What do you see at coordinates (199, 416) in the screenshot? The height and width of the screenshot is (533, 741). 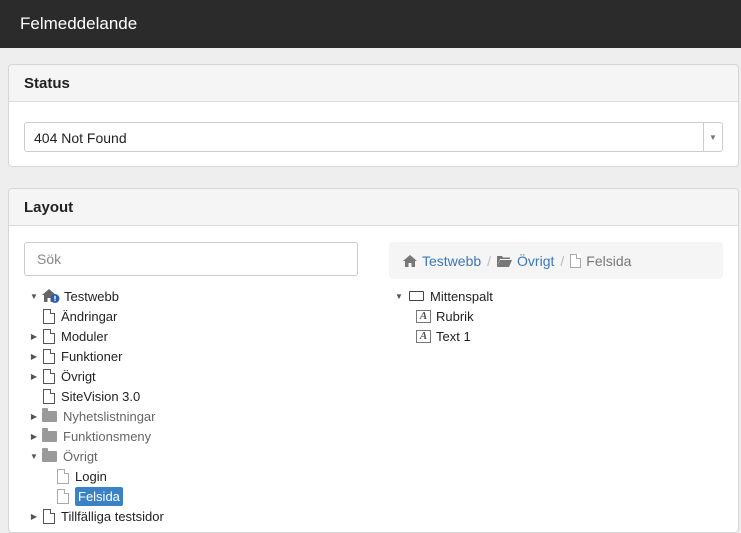 I see `tree-item: ▶ Nyhetslistningar` at bounding box center [199, 416].